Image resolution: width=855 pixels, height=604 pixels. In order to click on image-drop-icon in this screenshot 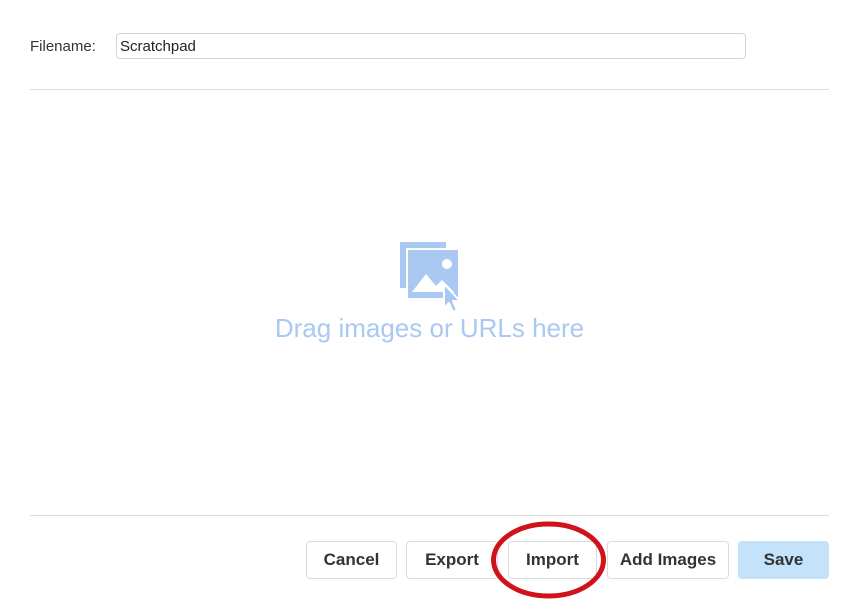, I will do `click(430, 277)`.